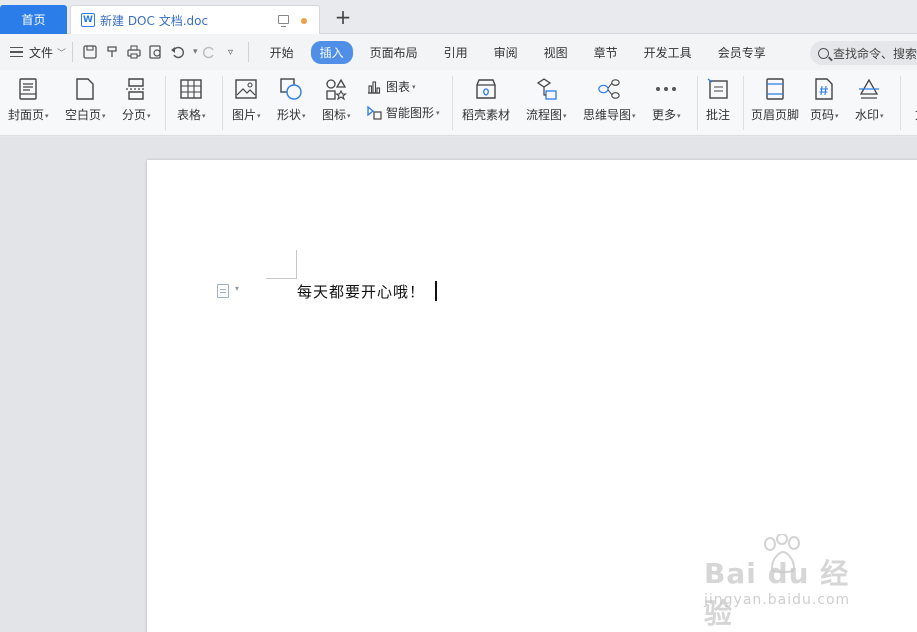  I want to click on flowchart-button: 流程图▾, so click(546, 99).